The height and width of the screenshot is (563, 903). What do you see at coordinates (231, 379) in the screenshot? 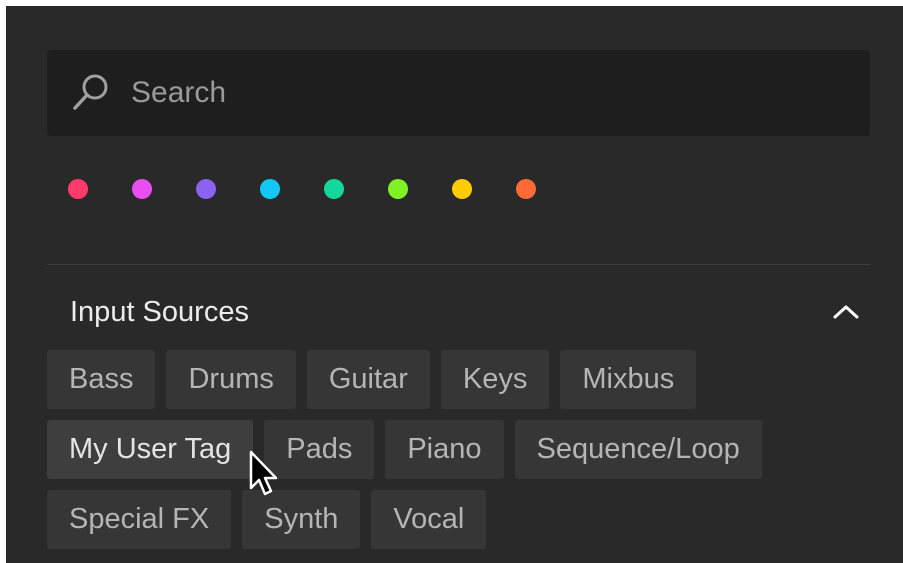
I see `tag-drums: Drums` at bounding box center [231, 379].